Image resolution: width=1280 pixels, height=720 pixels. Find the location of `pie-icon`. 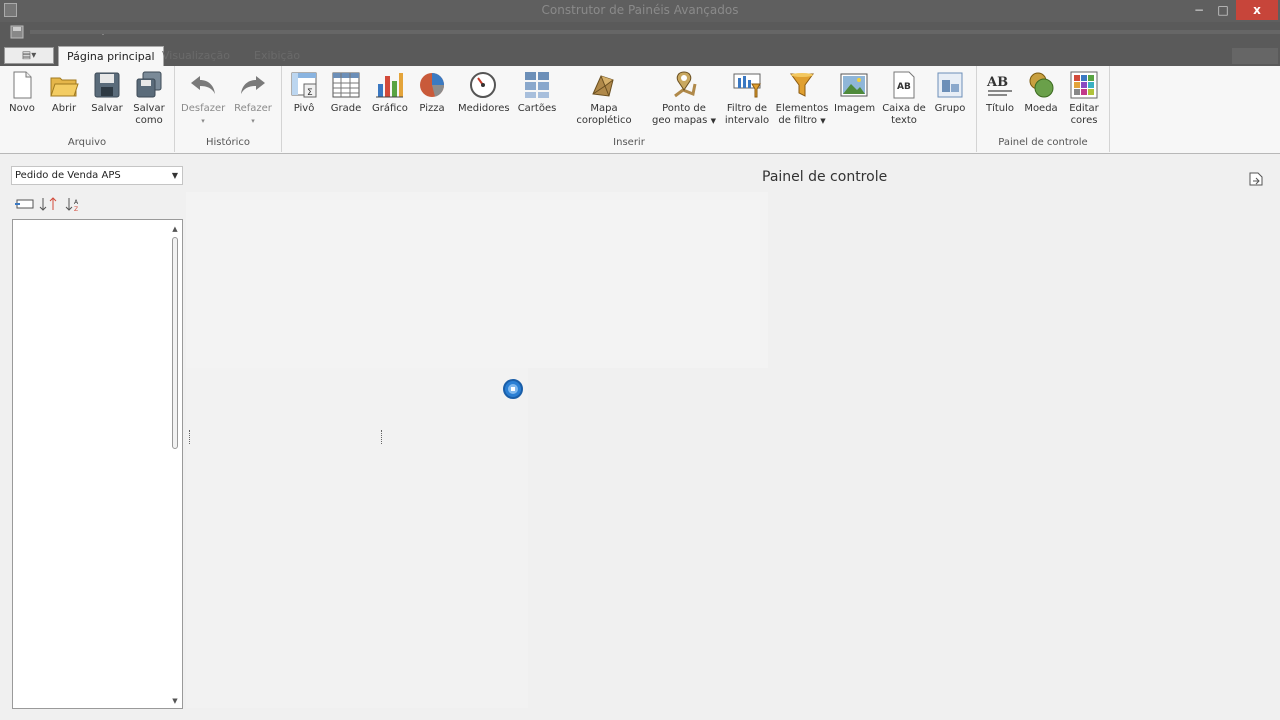

pie-icon is located at coordinates (432, 85).